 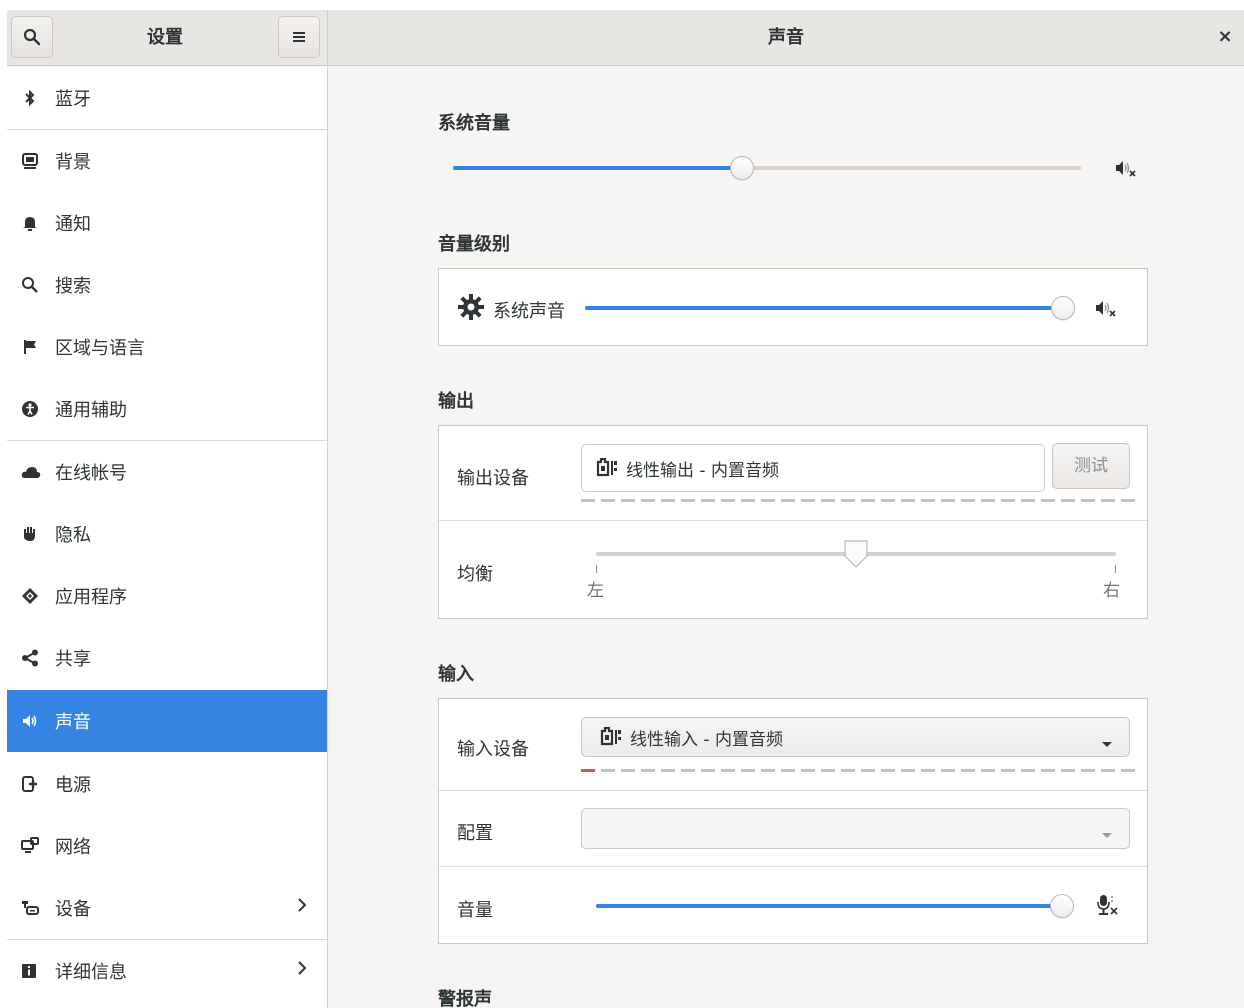 What do you see at coordinates (595, 591) in the screenshot?
I see `balance-left-label: 左` at bounding box center [595, 591].